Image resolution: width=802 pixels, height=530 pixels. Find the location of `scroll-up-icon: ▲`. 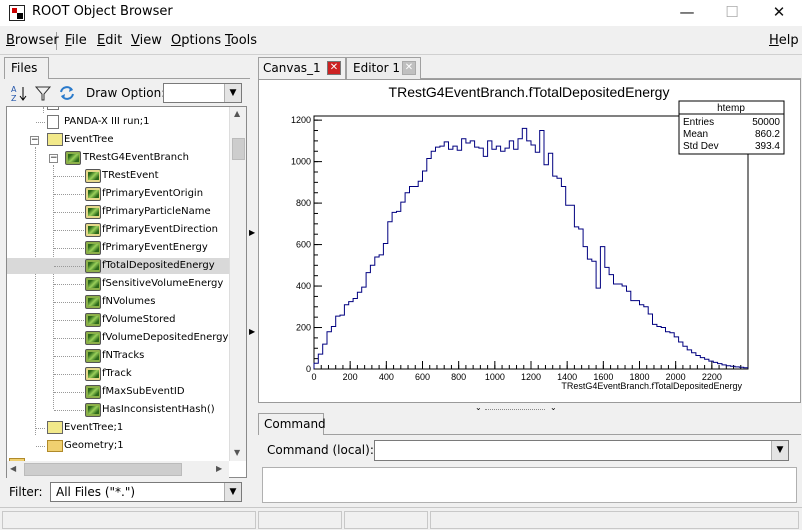

scroll-up-icon: ▲ is located at coordinates (237, 113).